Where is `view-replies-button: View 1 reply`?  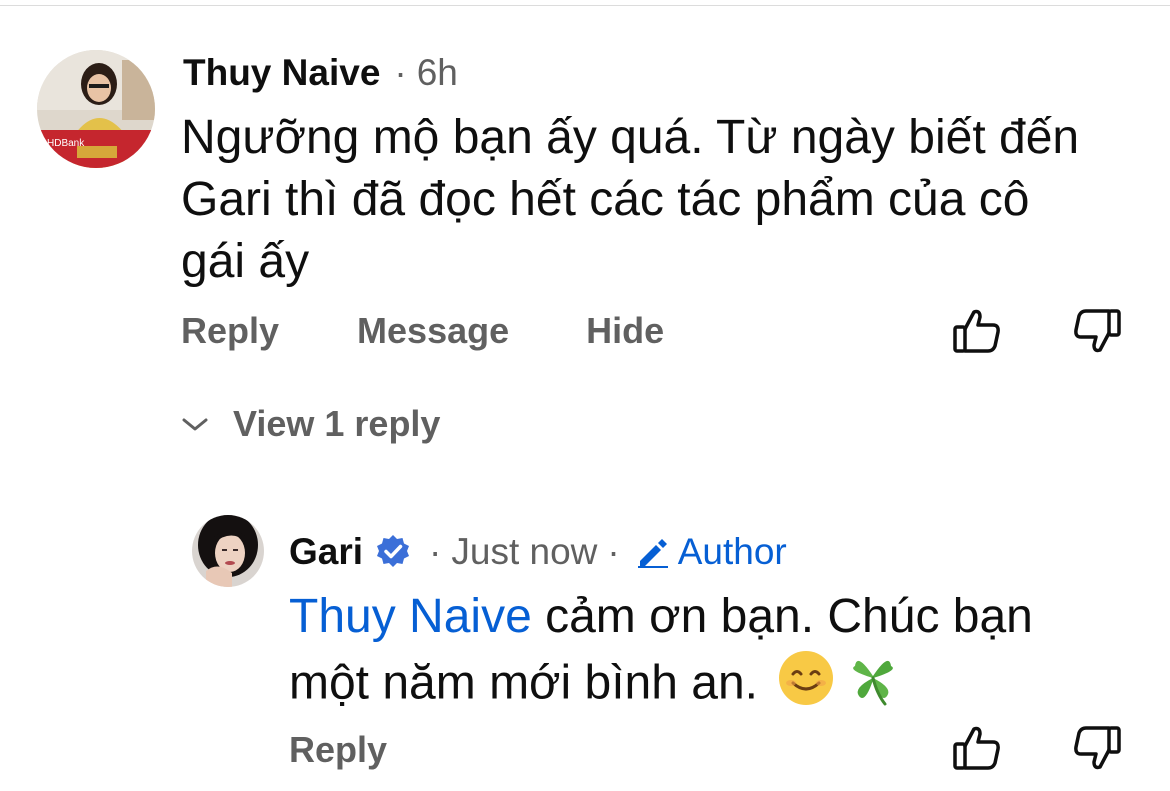
view-replies-button: View 1 reply is located at coordinates (310, 424).